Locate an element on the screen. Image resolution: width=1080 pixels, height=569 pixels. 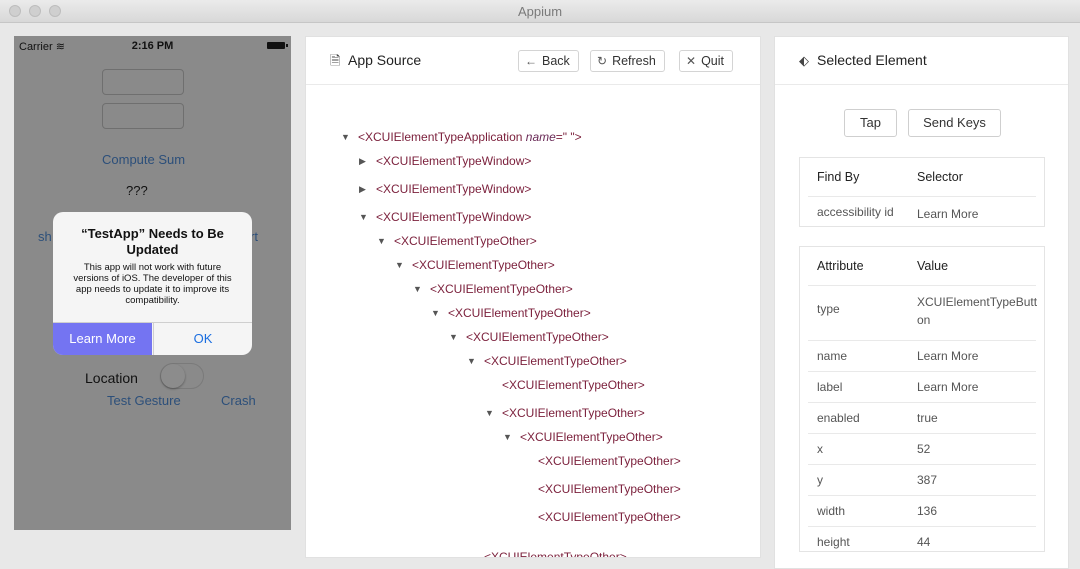
refresh-label: Refresh is located at coordinates (634, 61).